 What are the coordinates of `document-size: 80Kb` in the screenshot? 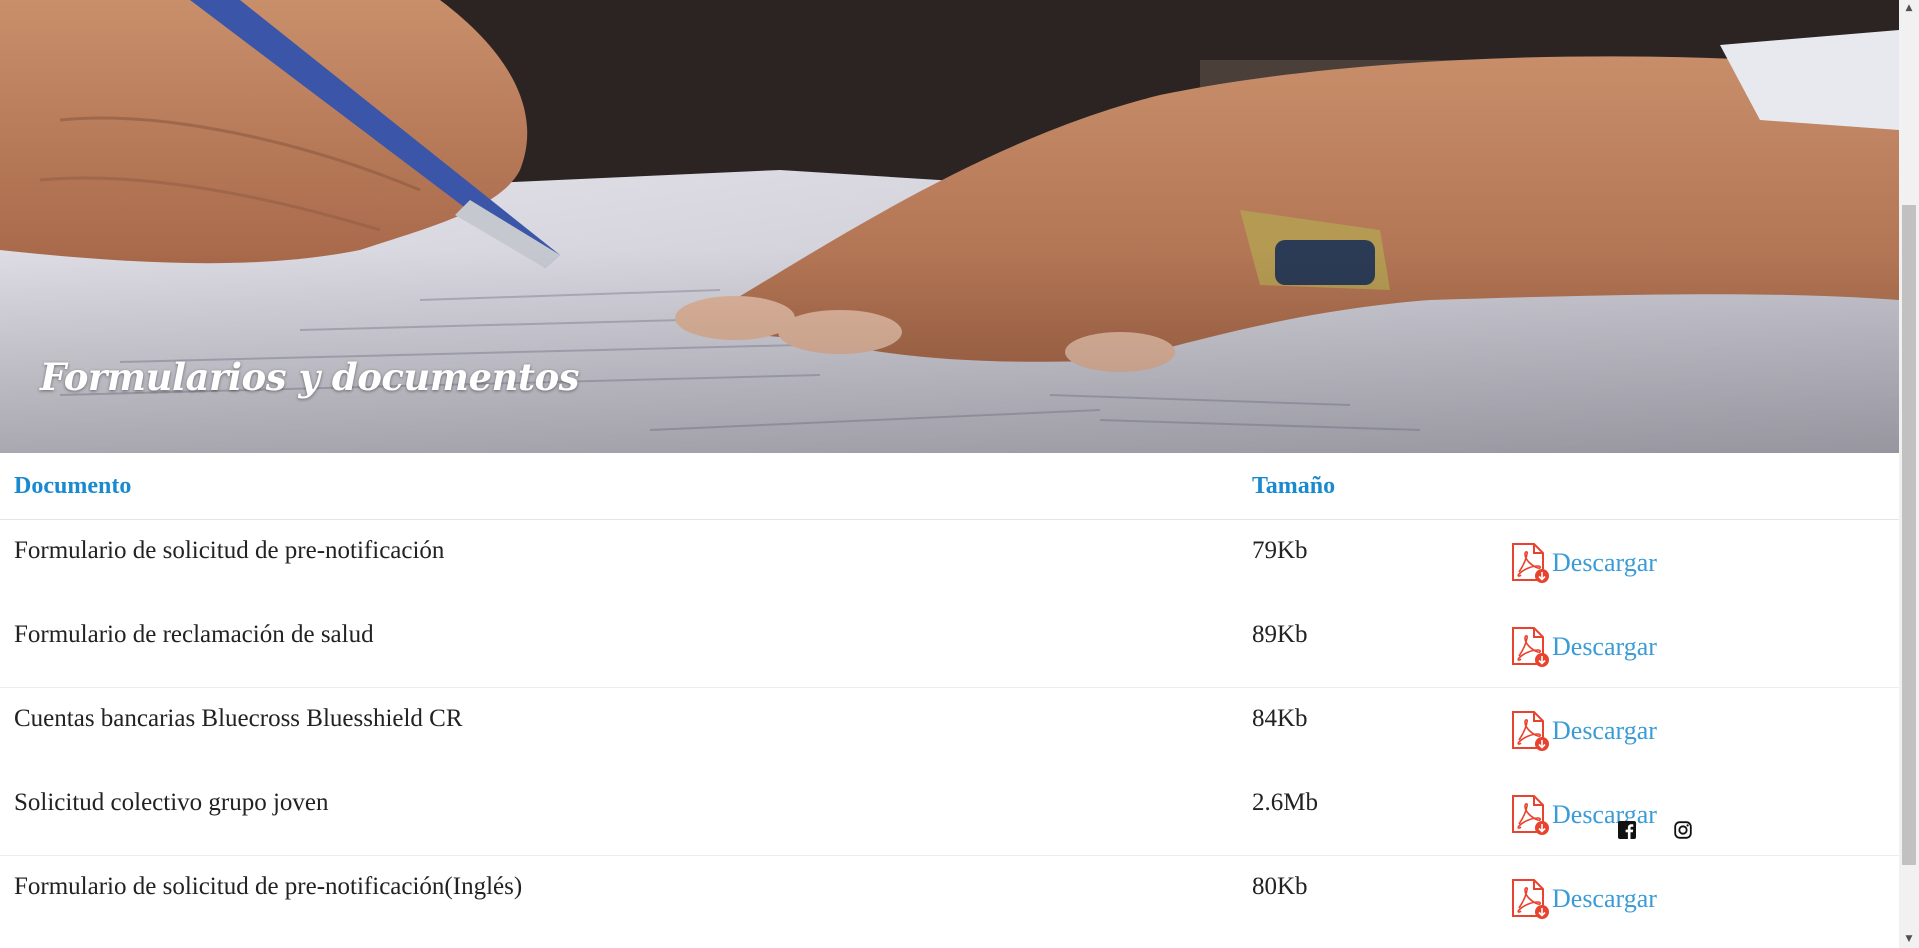 It's located at (1280, 886).